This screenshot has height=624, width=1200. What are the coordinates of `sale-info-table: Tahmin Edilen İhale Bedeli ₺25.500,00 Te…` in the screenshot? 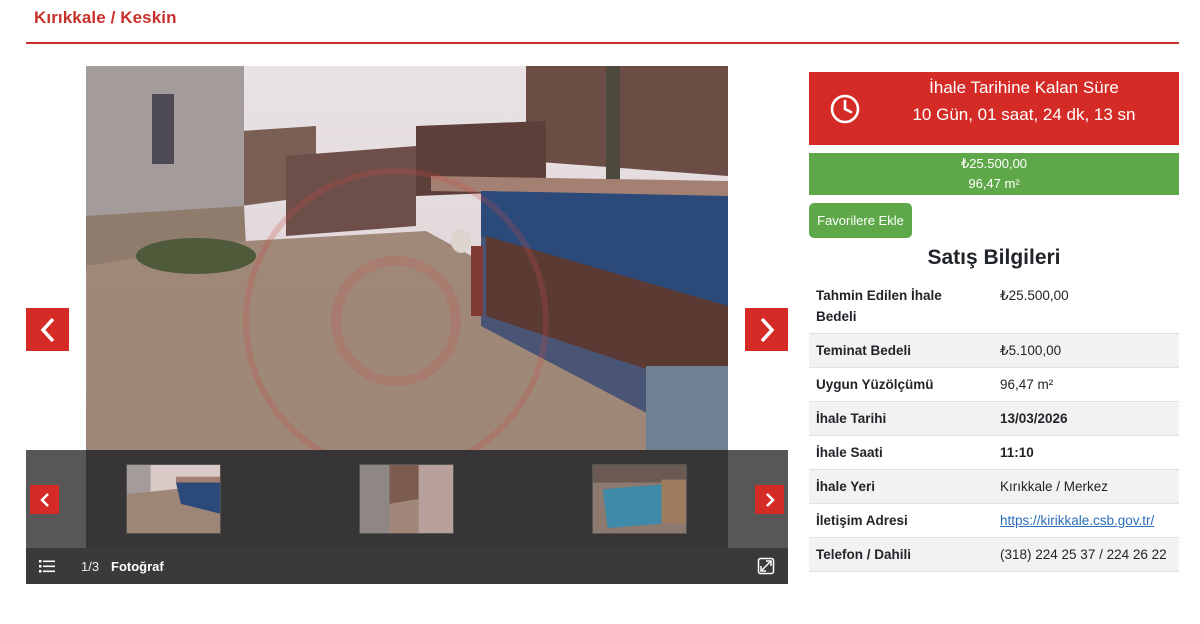 It's located at (994, 425).